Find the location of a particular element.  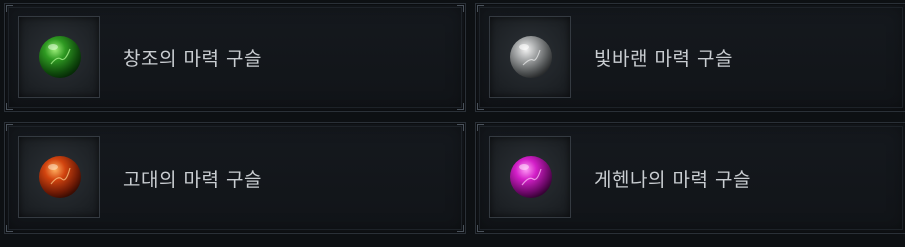

item-name: 고대의 마력 구슬 is located at coordinates (192, 179).